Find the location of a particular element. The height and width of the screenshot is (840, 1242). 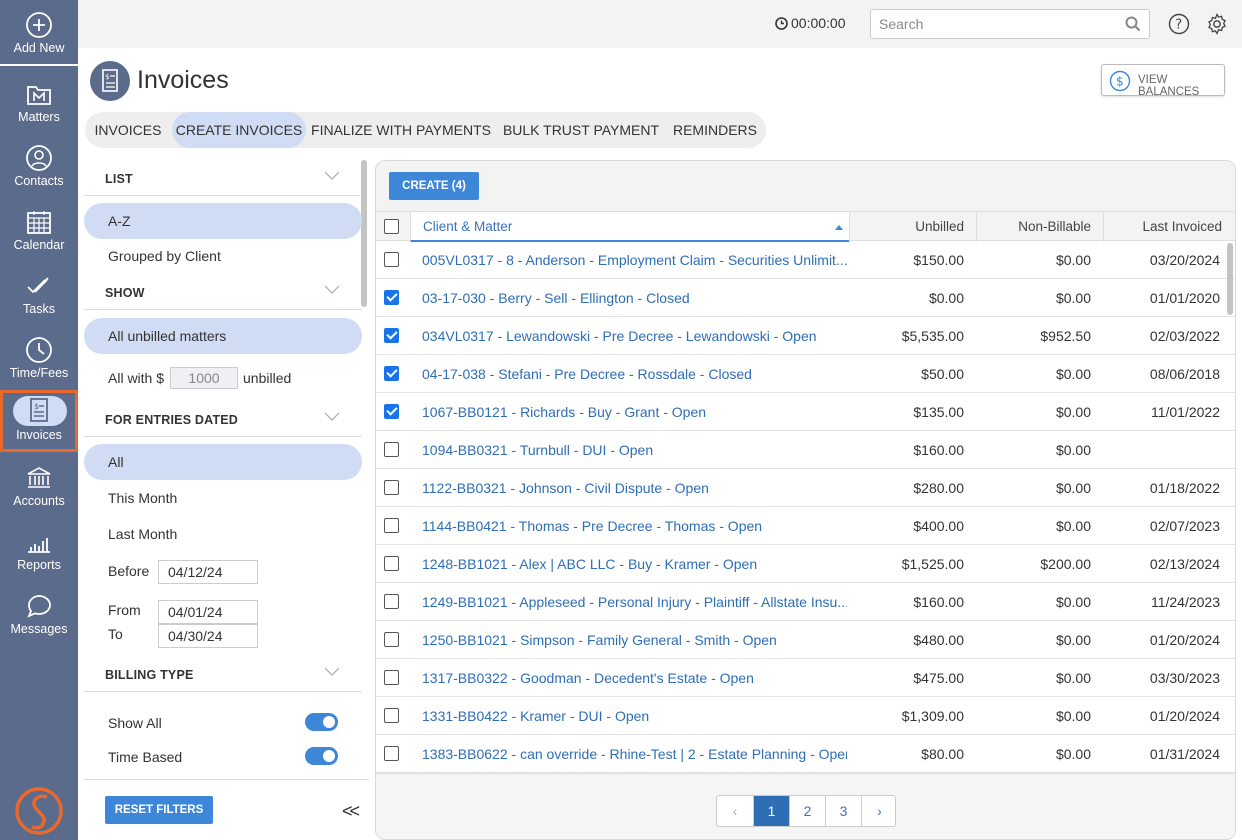

show-section-header: SHOW is located at coordinates (223, 292).